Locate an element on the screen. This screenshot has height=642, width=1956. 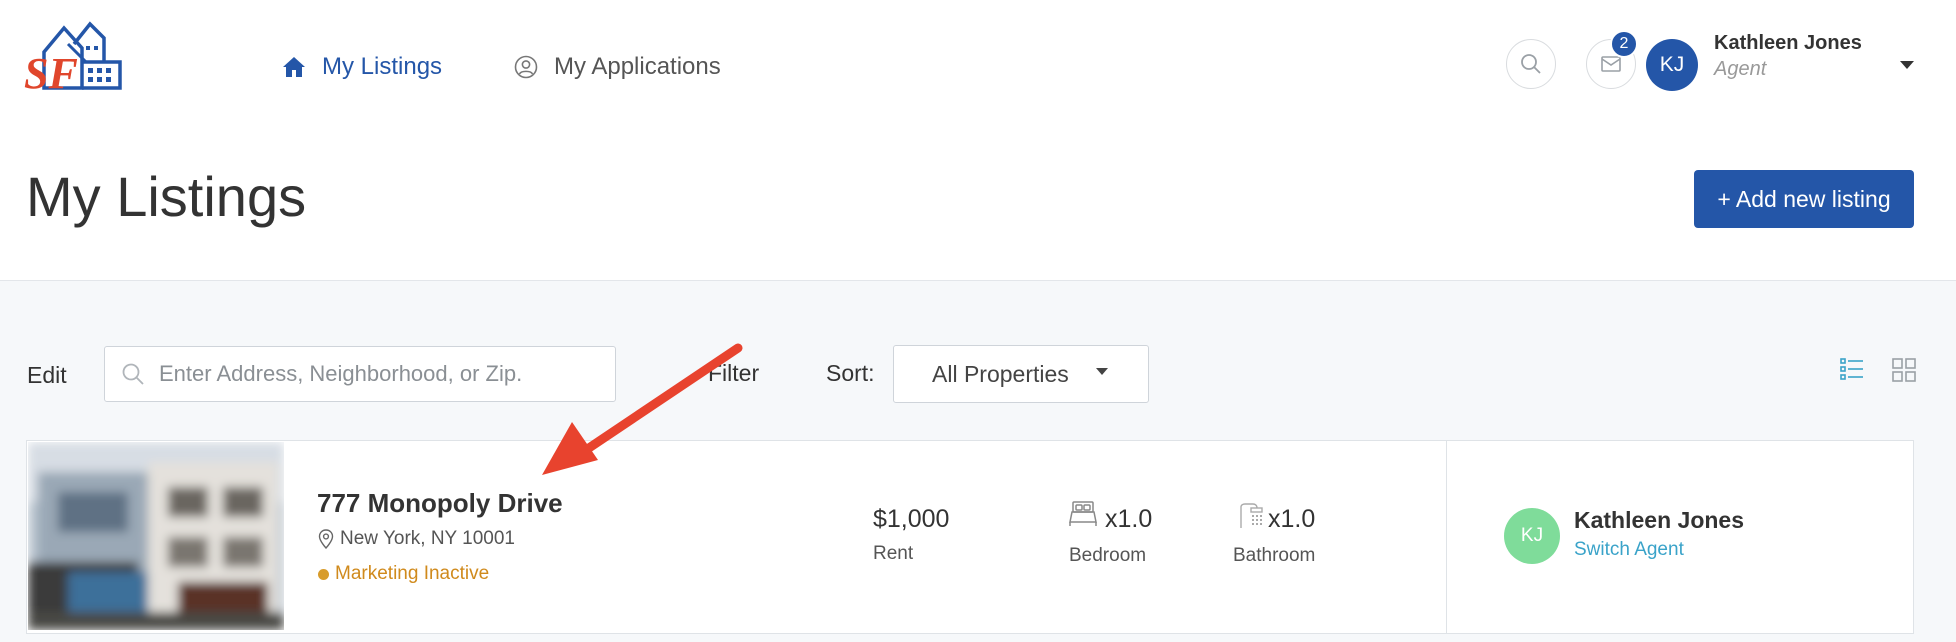
listing-location-text: New York, NY 10001 is located at coordinates (427, 538).